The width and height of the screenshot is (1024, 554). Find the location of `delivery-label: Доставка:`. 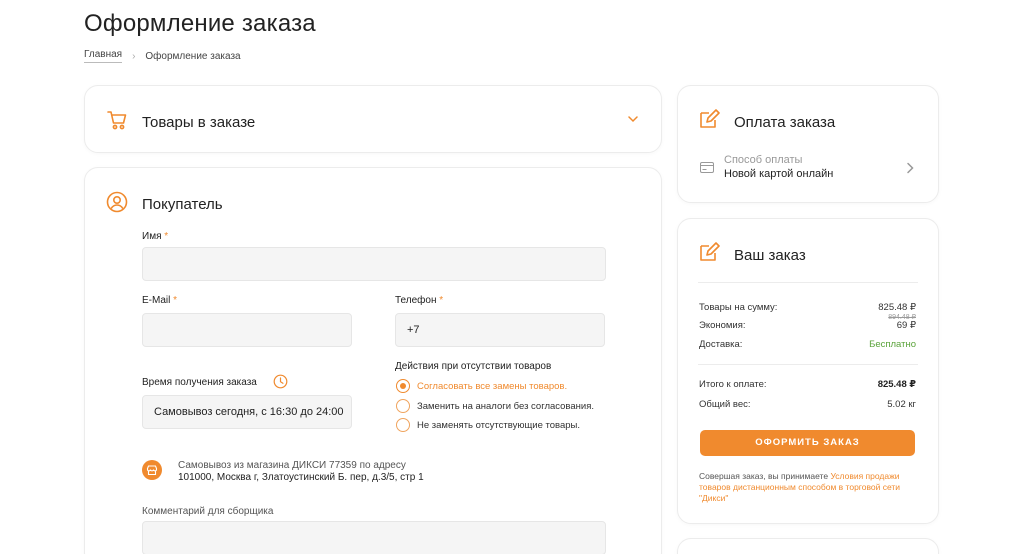

delivery-label: Доставка: is located at coordinates (721, 344).